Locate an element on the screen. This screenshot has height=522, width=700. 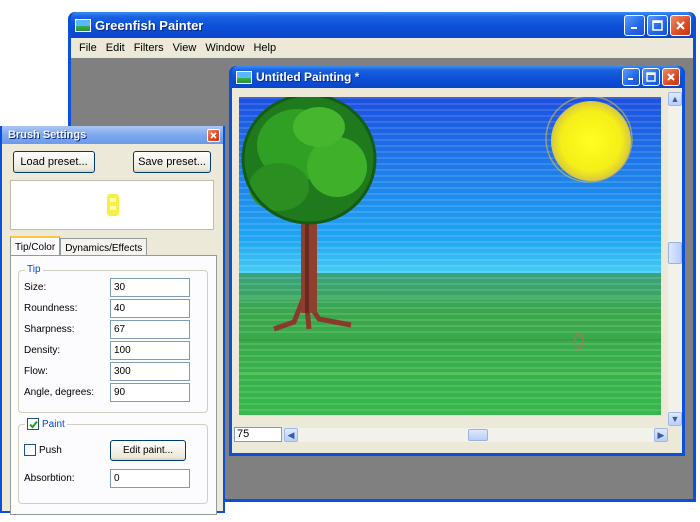
density-label: Density: is located at coordinates (42, 350).